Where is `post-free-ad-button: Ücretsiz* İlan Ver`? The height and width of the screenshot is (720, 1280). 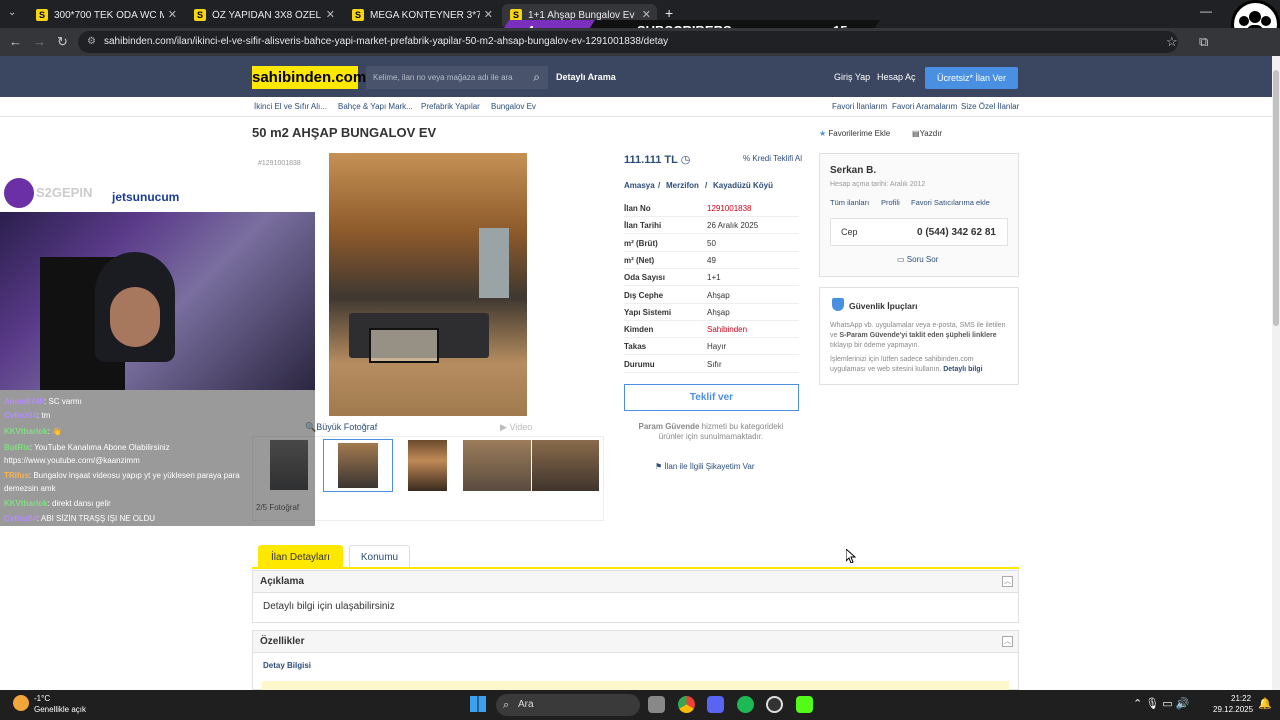
post-free-ad-button: Ücretsiz* İlan Ver is located at coordinates (971, 78).